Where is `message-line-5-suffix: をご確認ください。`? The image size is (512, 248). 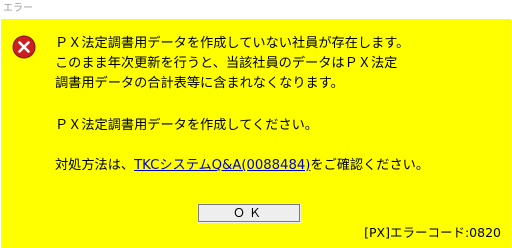 message-line-5-suffix: をご確認ください。 is located at coordinates (370, 165).